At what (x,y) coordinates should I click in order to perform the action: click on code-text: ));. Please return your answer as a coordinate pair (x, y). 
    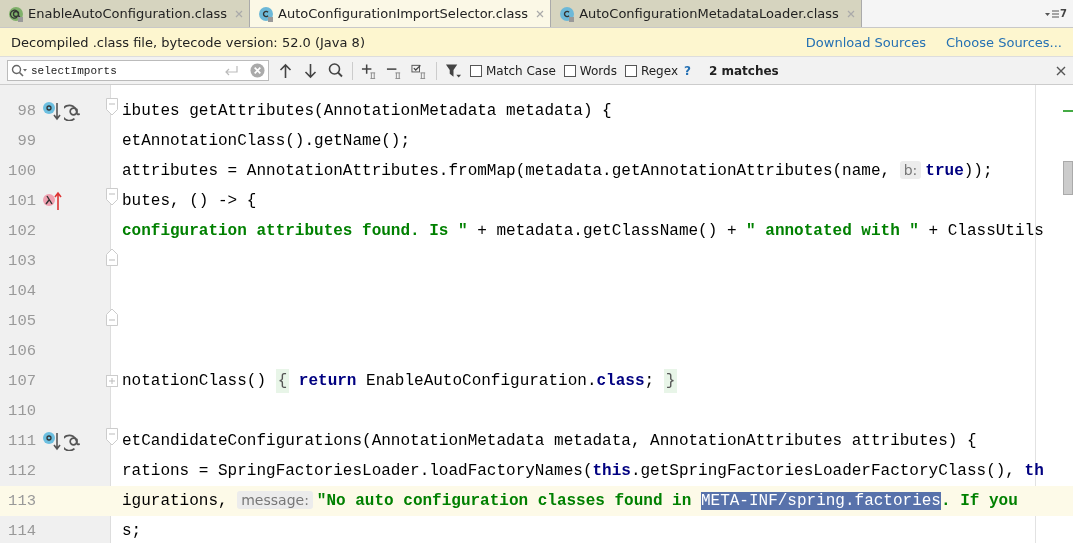
    Looking at the image, I should click on (978, 171).